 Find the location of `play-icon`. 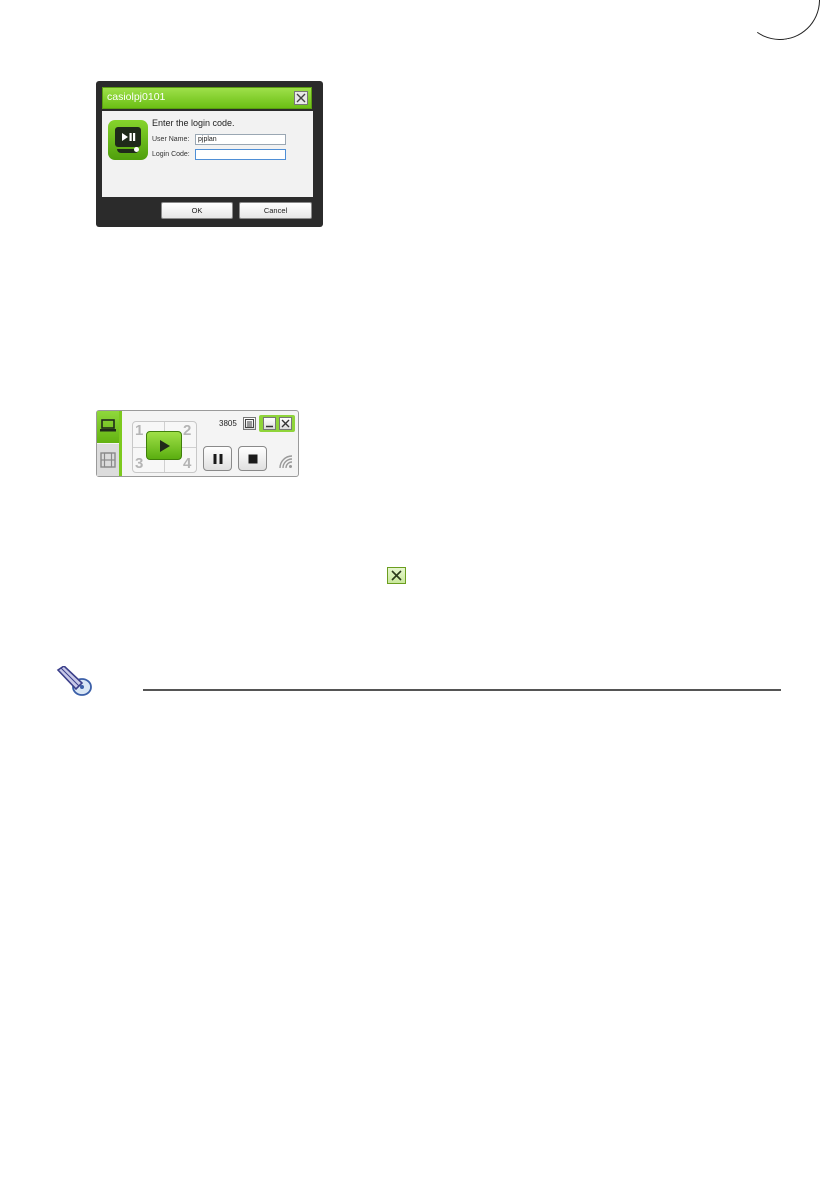

play-icon is located at coordinates (165, 446).